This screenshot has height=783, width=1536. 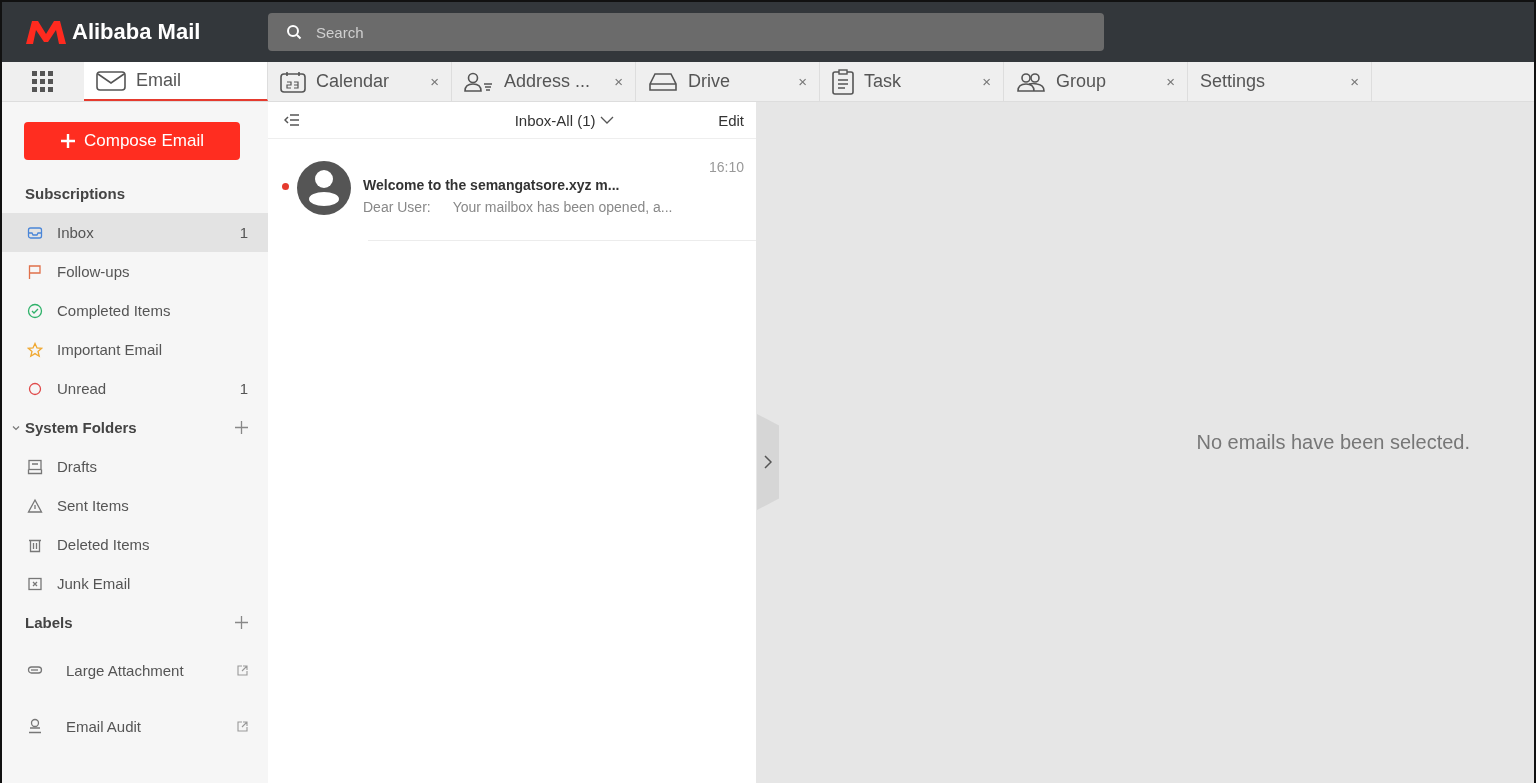 I want to click on chevron-icon, so click(x=16, y=427).